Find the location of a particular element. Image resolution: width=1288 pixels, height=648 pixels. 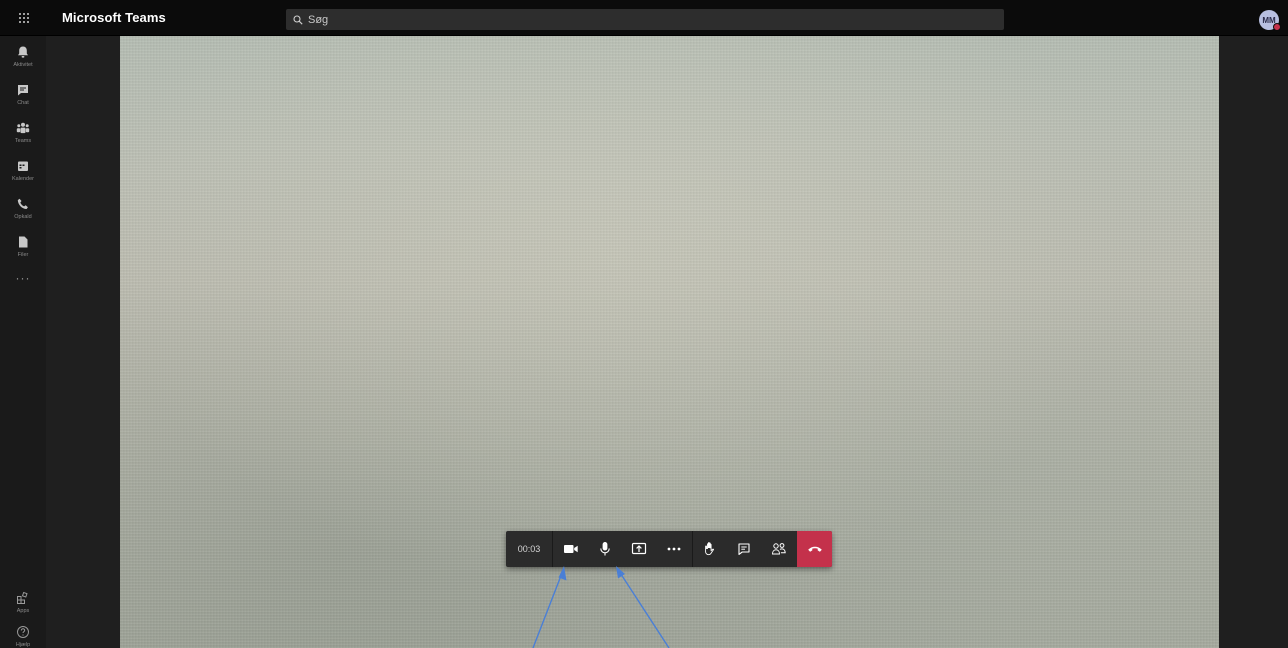

chat-icon is located at coordinates (23, 90).